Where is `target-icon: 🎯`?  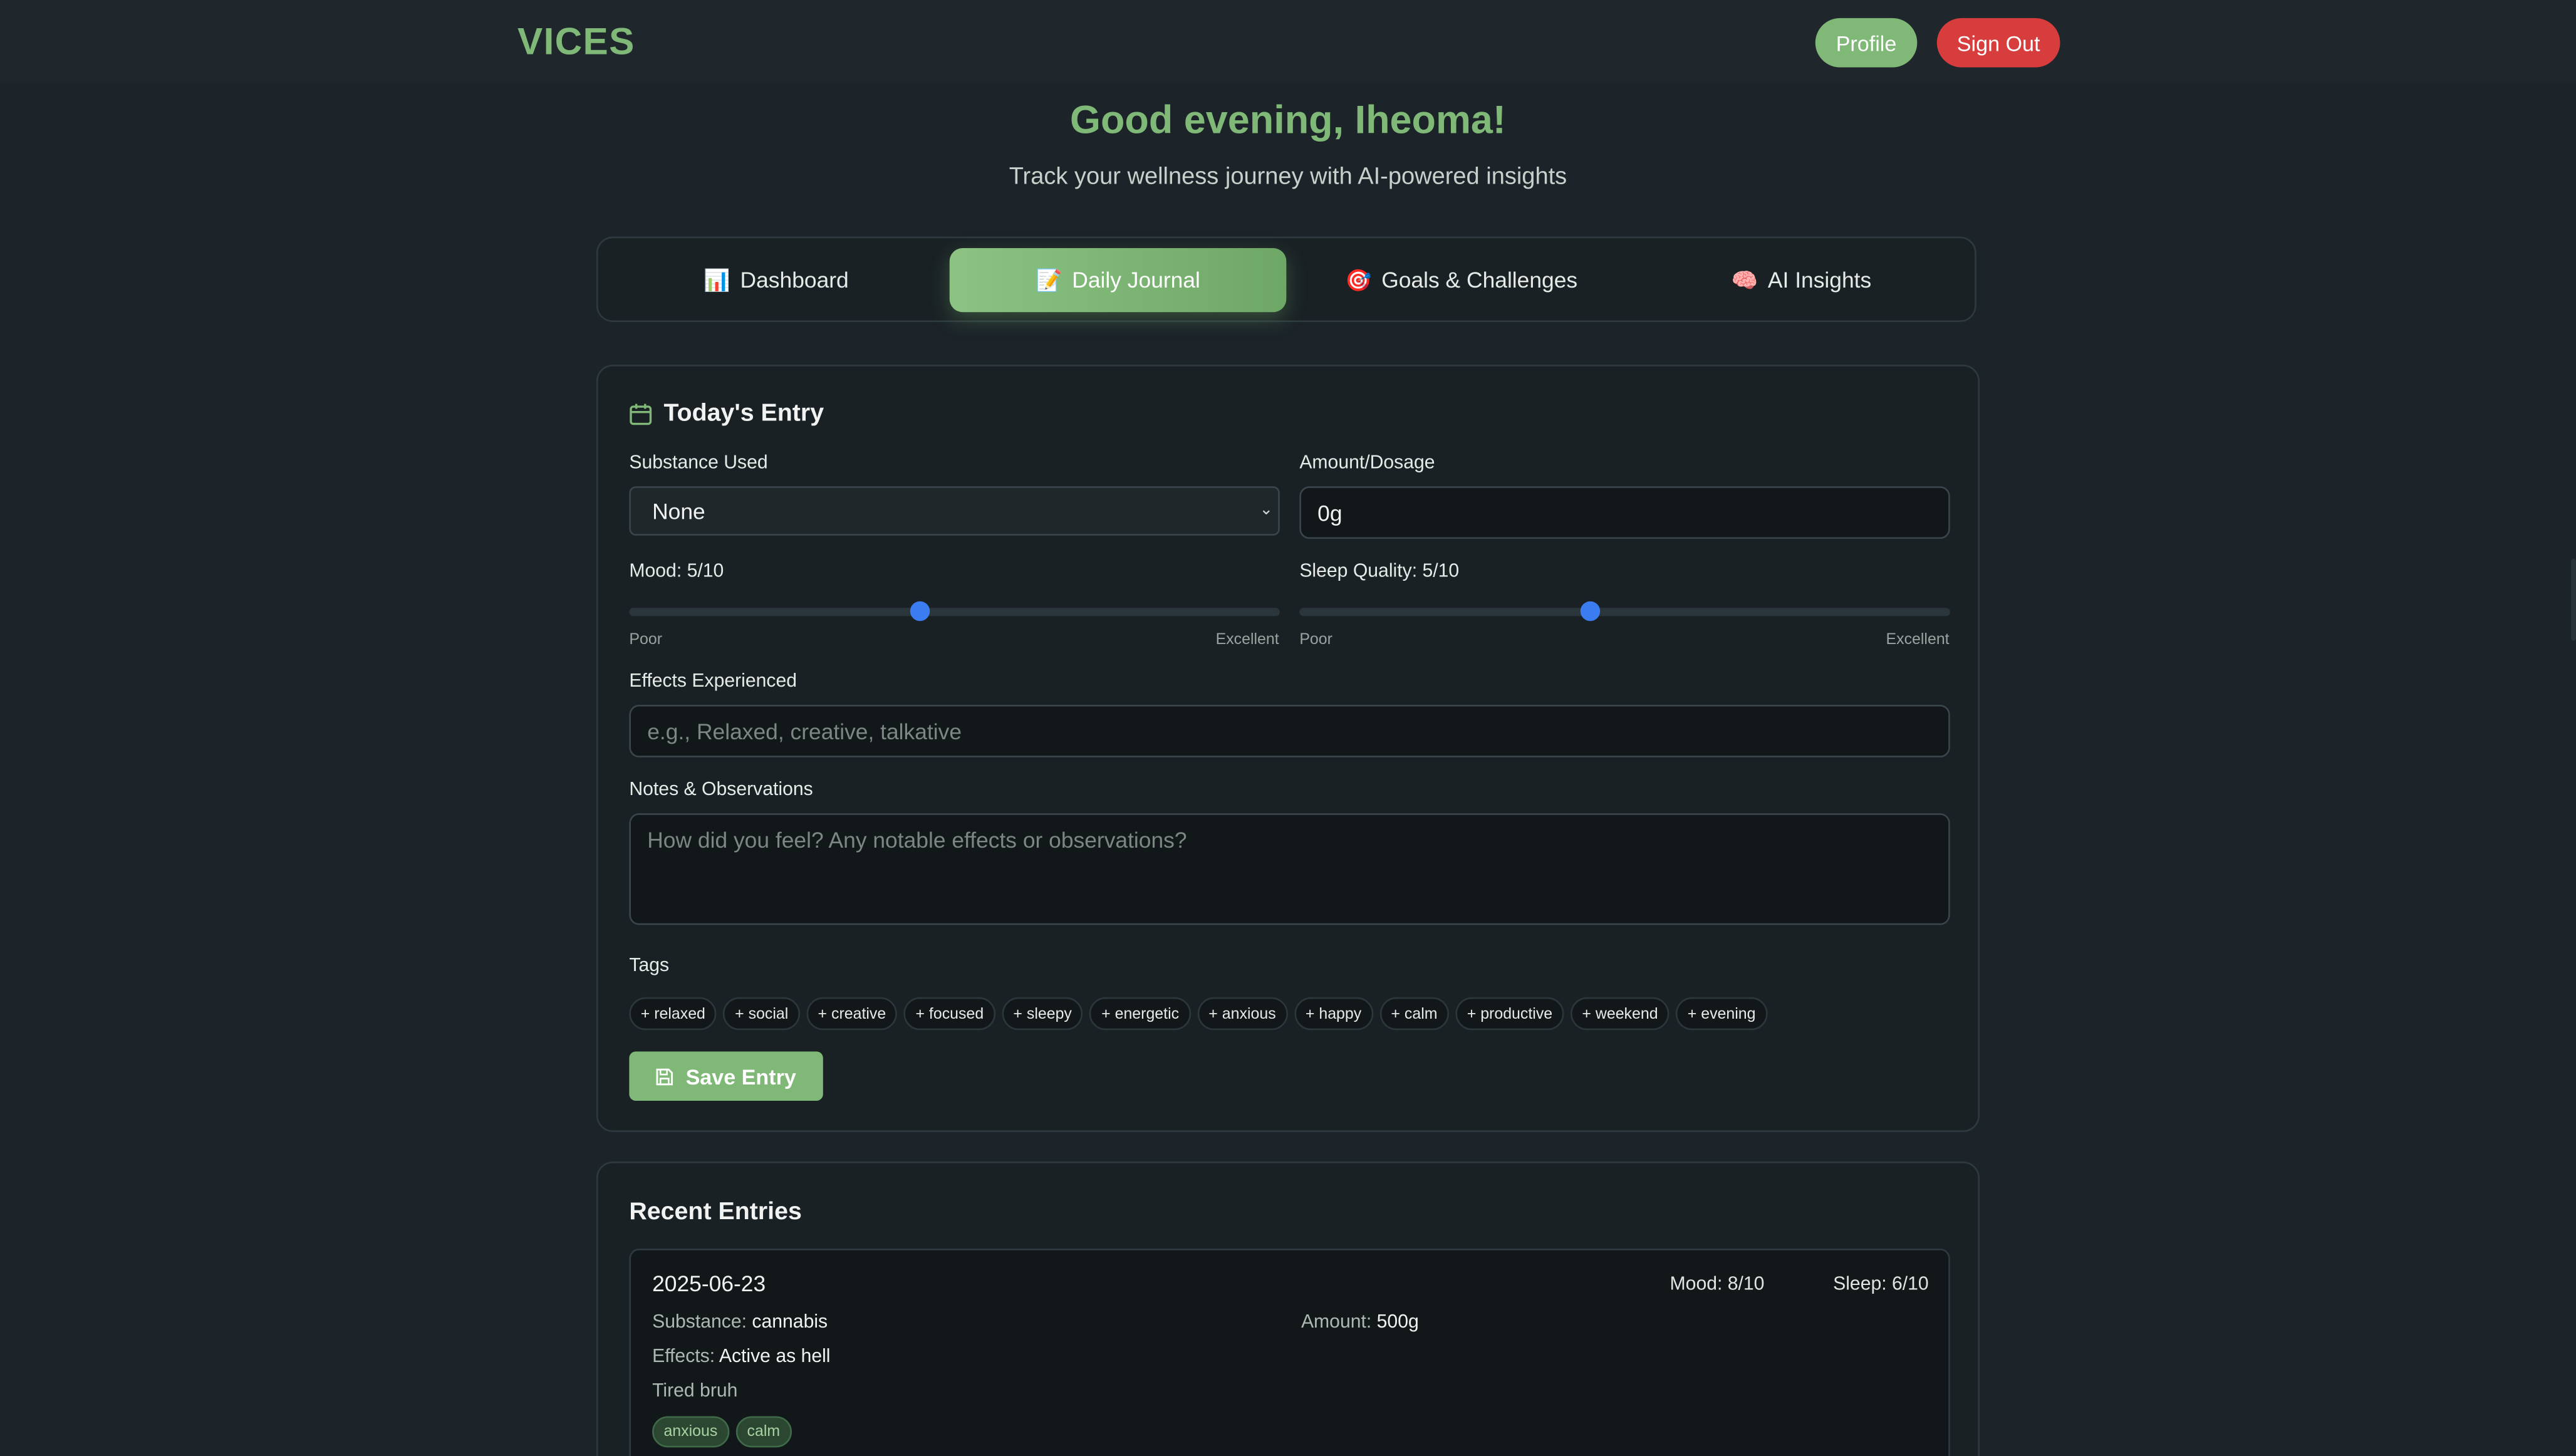
target-icon: 🎯 is located at coordinates (1359, 280).